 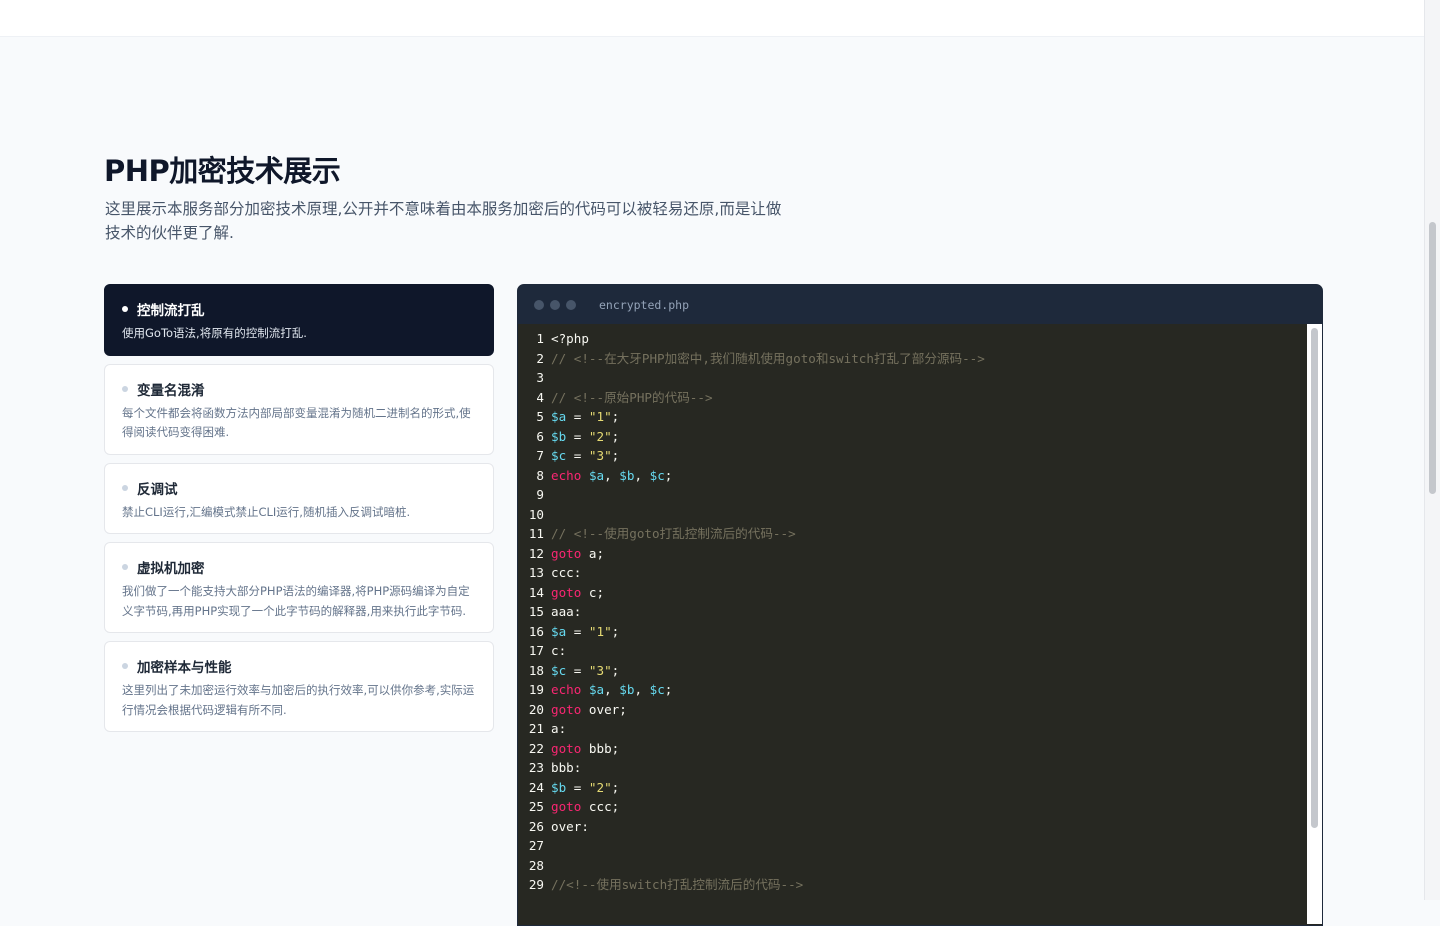 What do you see at coordinates (1314, 578) in the screenshot?
I see `code-scrollbar-thumb` at bounding box center [1314, 578].